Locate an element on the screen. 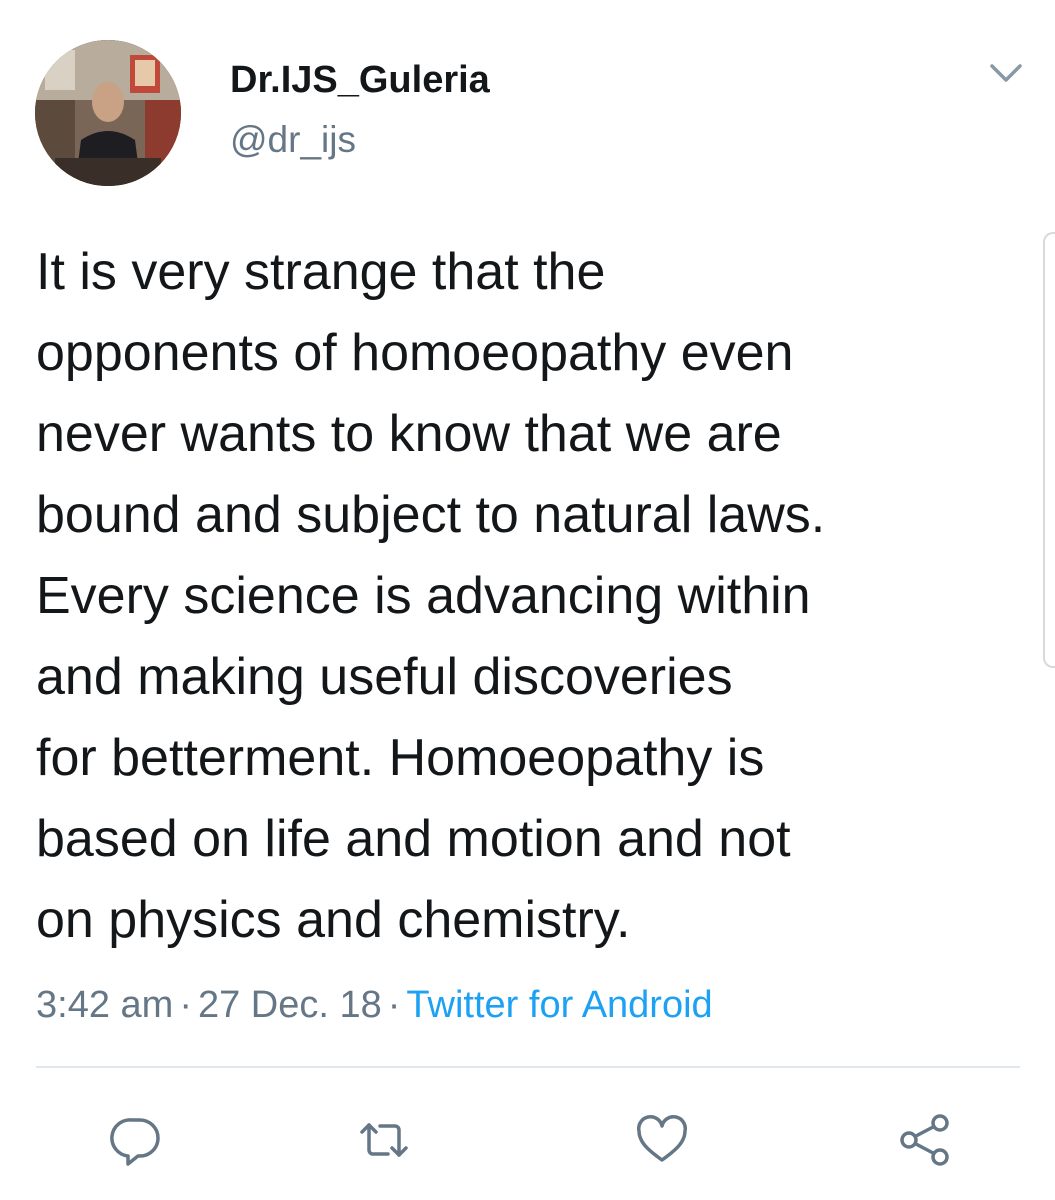 This screenshot has width=1055, height=1200. tweet-line: opponents of homoeopathy even is located at coordinates (415, 353).